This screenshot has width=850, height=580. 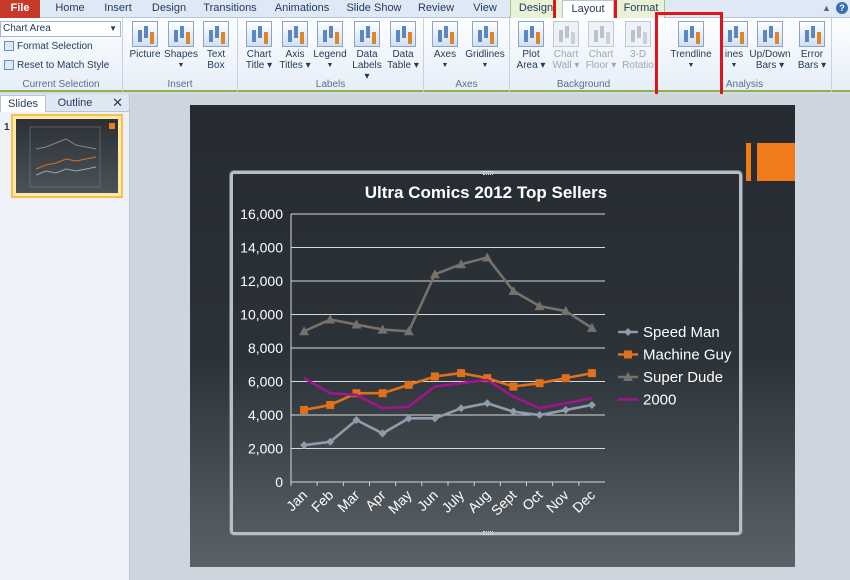 I want to click on tab-outline: Outline, so click(x=75, y=103).